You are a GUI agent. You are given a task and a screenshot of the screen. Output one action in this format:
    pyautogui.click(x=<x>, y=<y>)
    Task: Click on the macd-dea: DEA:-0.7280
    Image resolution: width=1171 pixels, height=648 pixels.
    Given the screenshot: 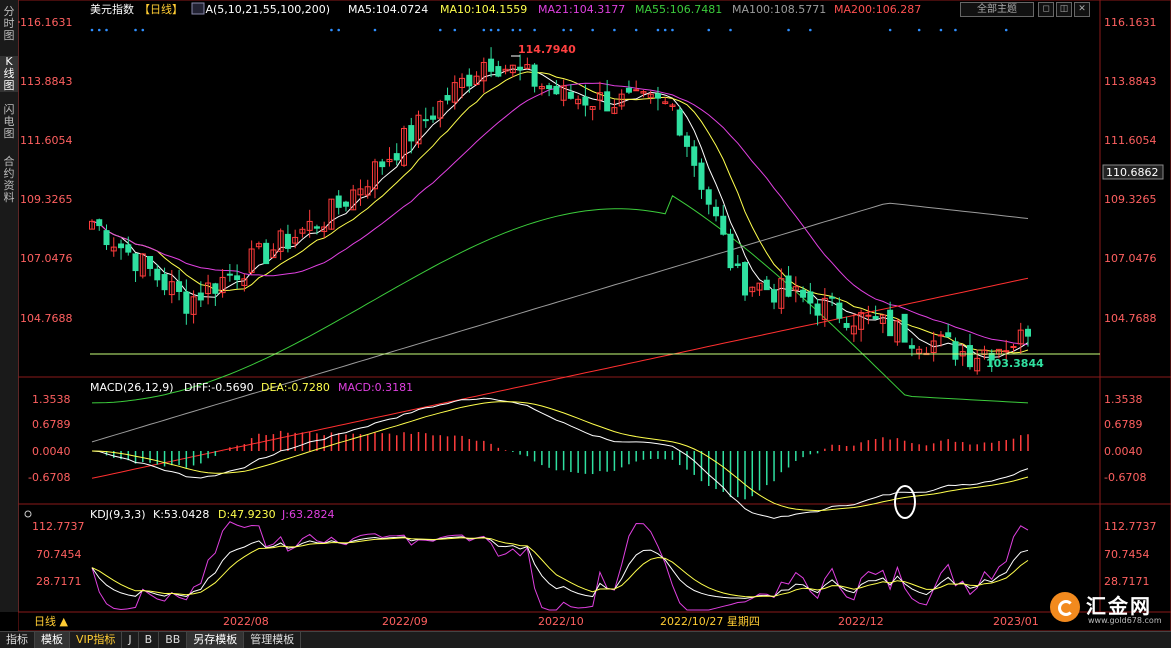 What is the action you would take?
    pyautogui.click(x=295, y=387)
    